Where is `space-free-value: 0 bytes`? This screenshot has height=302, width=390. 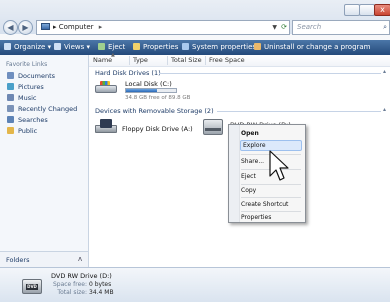 space-free-value: 0 bytes is located at coordinates (100, 284).